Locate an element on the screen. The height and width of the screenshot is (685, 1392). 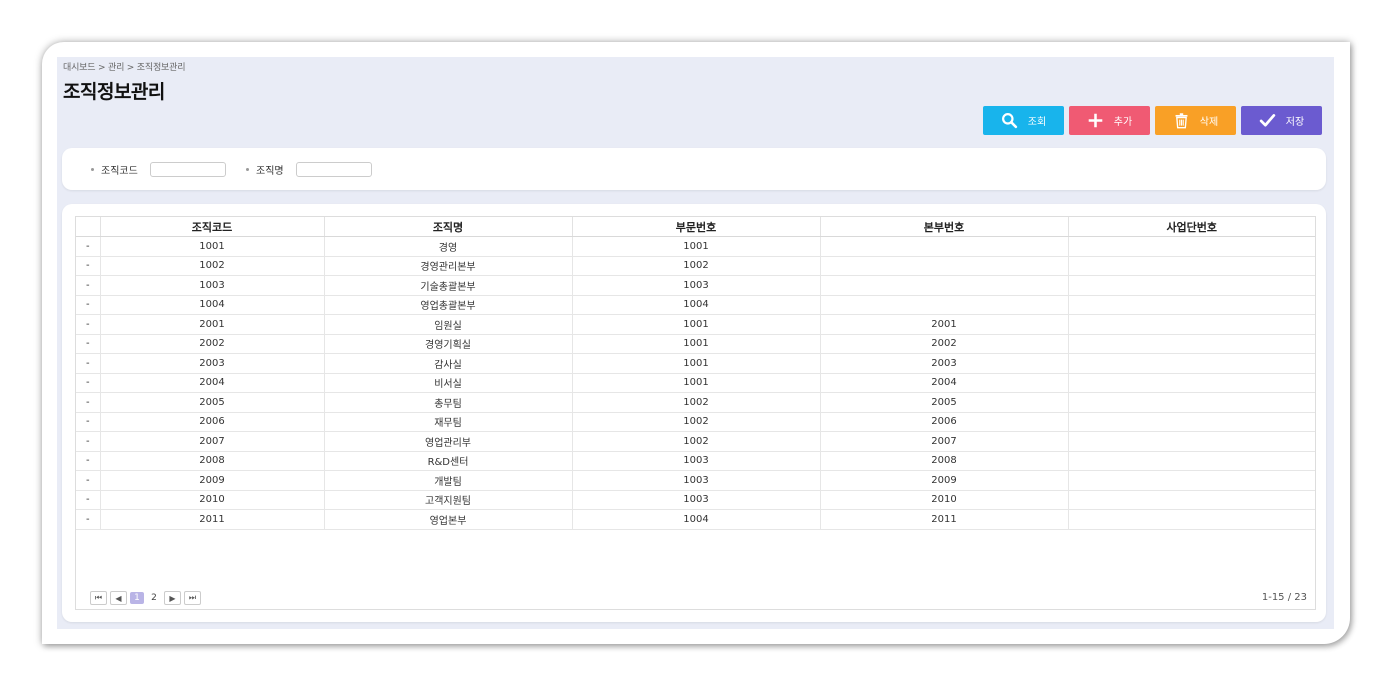
org-name-cell: 비서실 is located at coordinates (448, 383).